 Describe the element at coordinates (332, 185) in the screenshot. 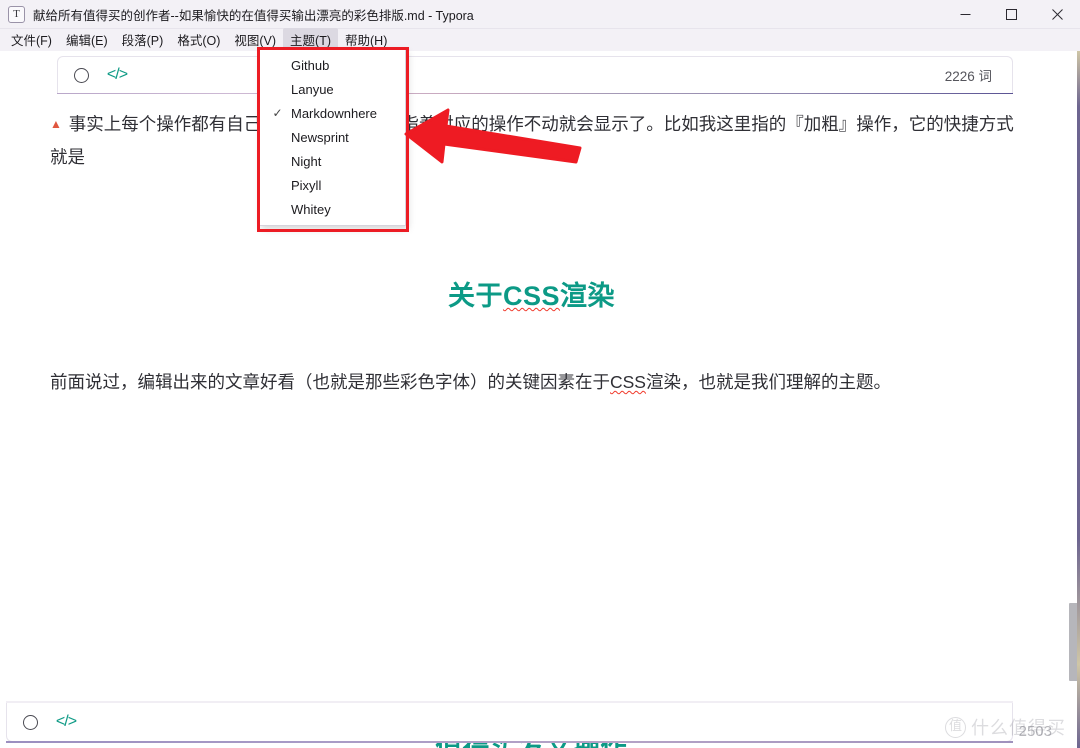

I see `theme-menu-item-pixyll: Pixyll` at that location.